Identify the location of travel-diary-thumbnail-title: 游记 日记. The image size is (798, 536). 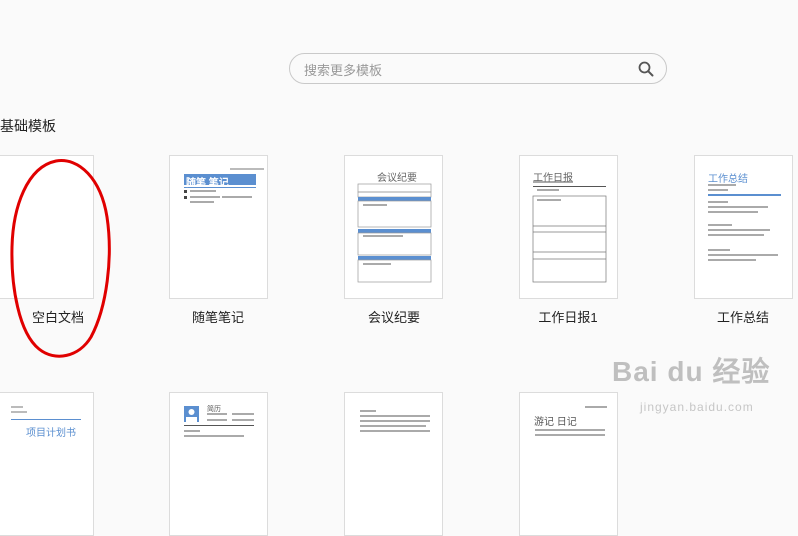
(555, 422).